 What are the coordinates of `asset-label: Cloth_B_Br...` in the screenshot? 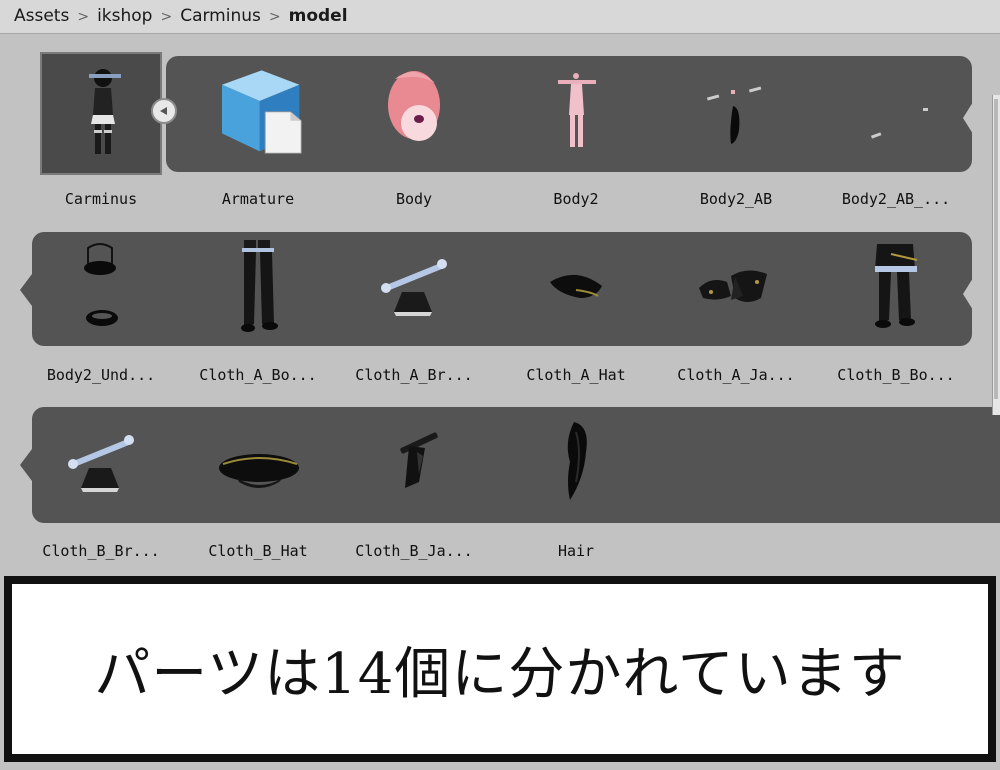 It's located at (101, 551).